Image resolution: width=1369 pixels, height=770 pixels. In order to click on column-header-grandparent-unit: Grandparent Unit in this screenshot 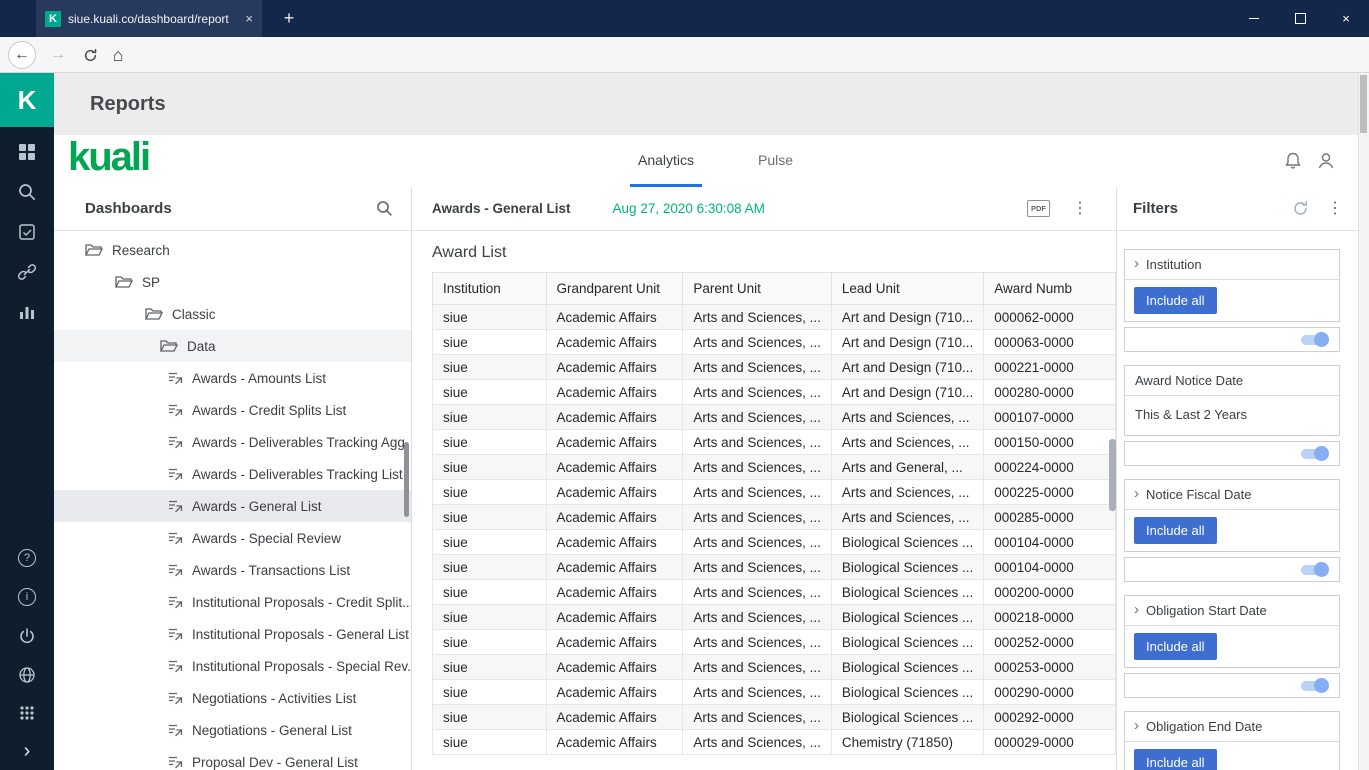, I will do `click(614, 288)`.